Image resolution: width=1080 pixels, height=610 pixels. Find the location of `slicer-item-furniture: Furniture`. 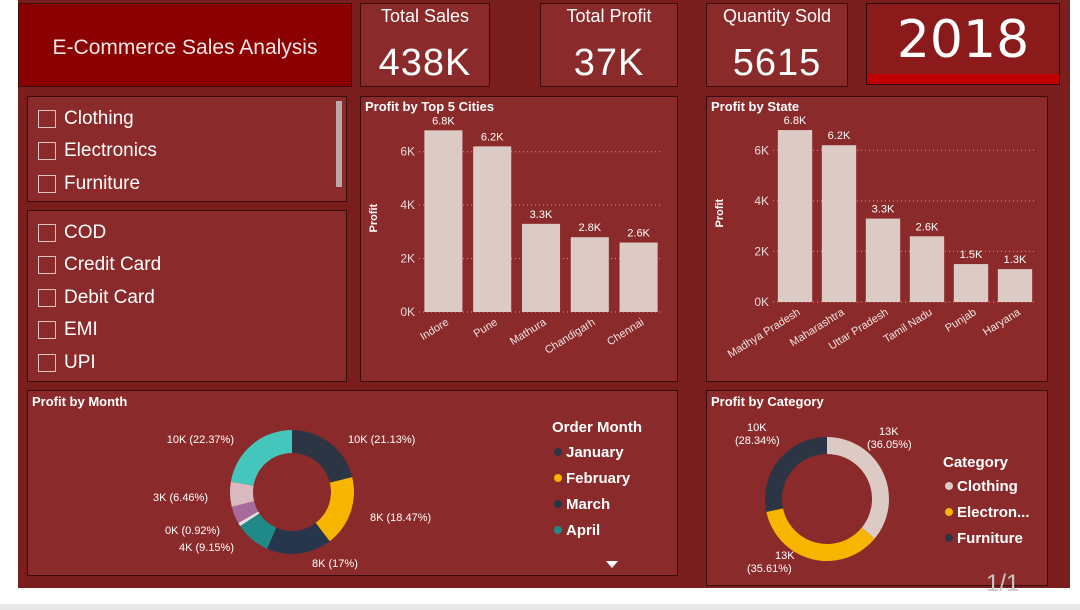

slicer-item-furniture: Furniture is located at coordinates (89, 184).